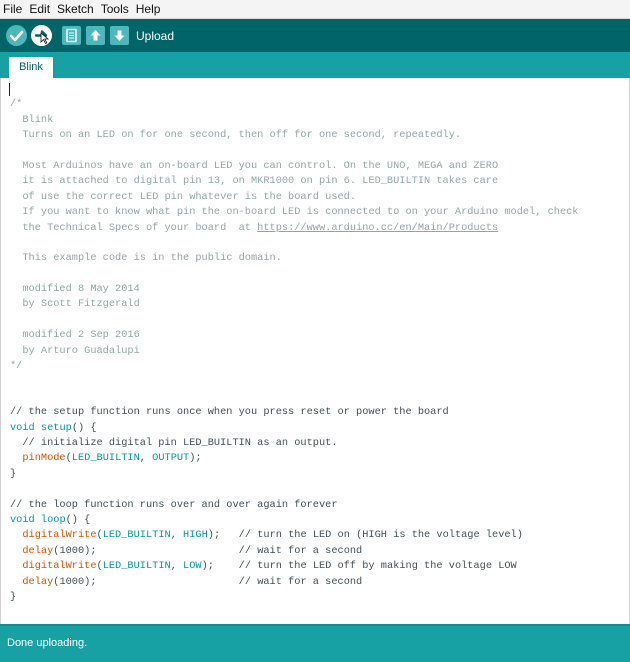  I want to click on code-line: modified 8 May 2014, so click(75, 289).